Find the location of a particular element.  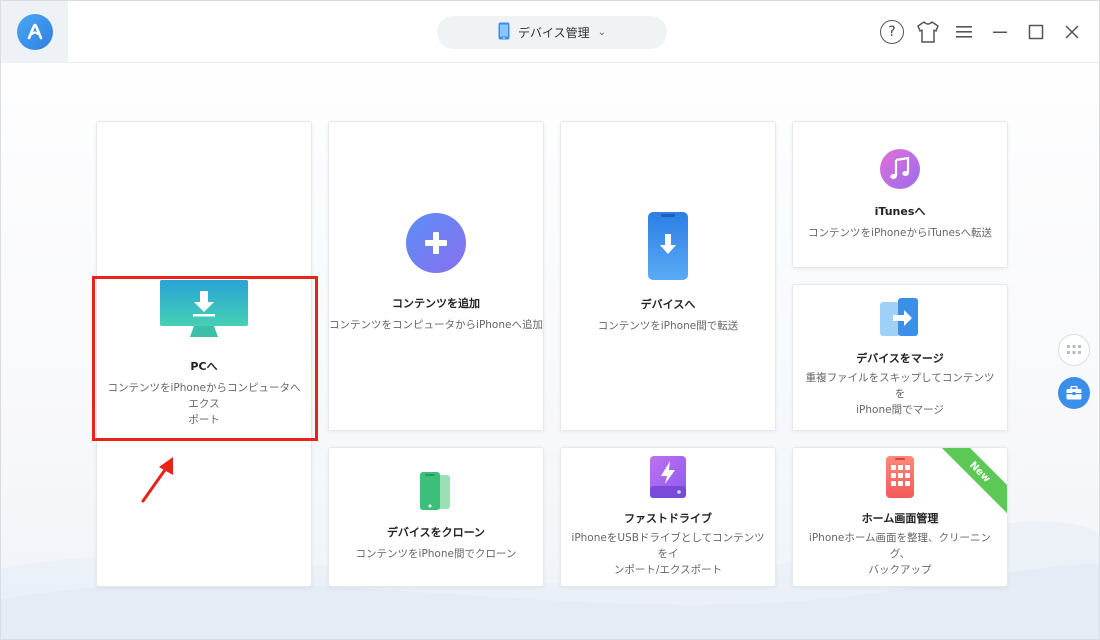

phone-download-icon is located at coordinates (668, 246).